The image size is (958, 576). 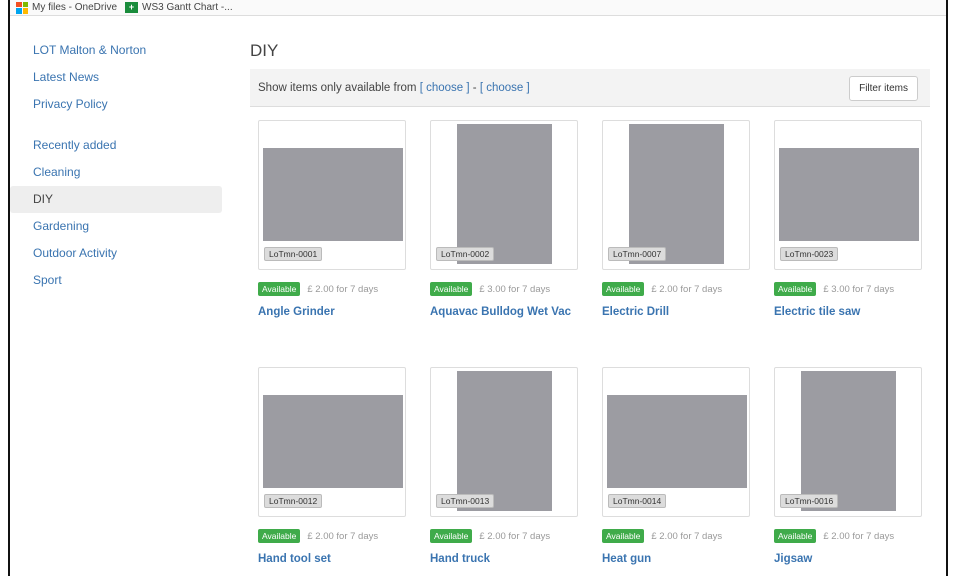 I want to click on item-code-label: LoTmn-0012, so click(x=293, y=501).